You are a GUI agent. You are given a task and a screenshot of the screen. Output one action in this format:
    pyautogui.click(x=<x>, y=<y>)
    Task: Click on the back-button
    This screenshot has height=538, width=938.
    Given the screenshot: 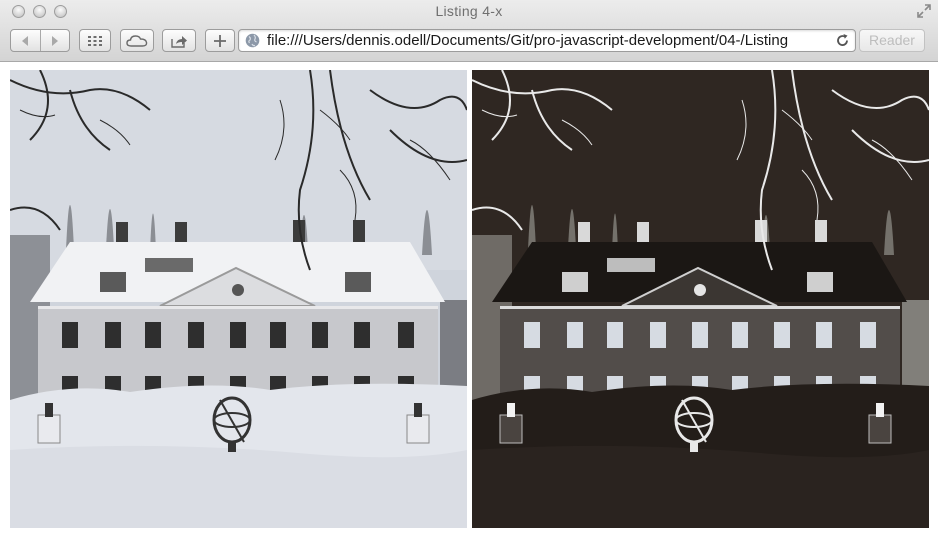 What is the action you would take?
    pyautogui.click(x=25, y=40)
    